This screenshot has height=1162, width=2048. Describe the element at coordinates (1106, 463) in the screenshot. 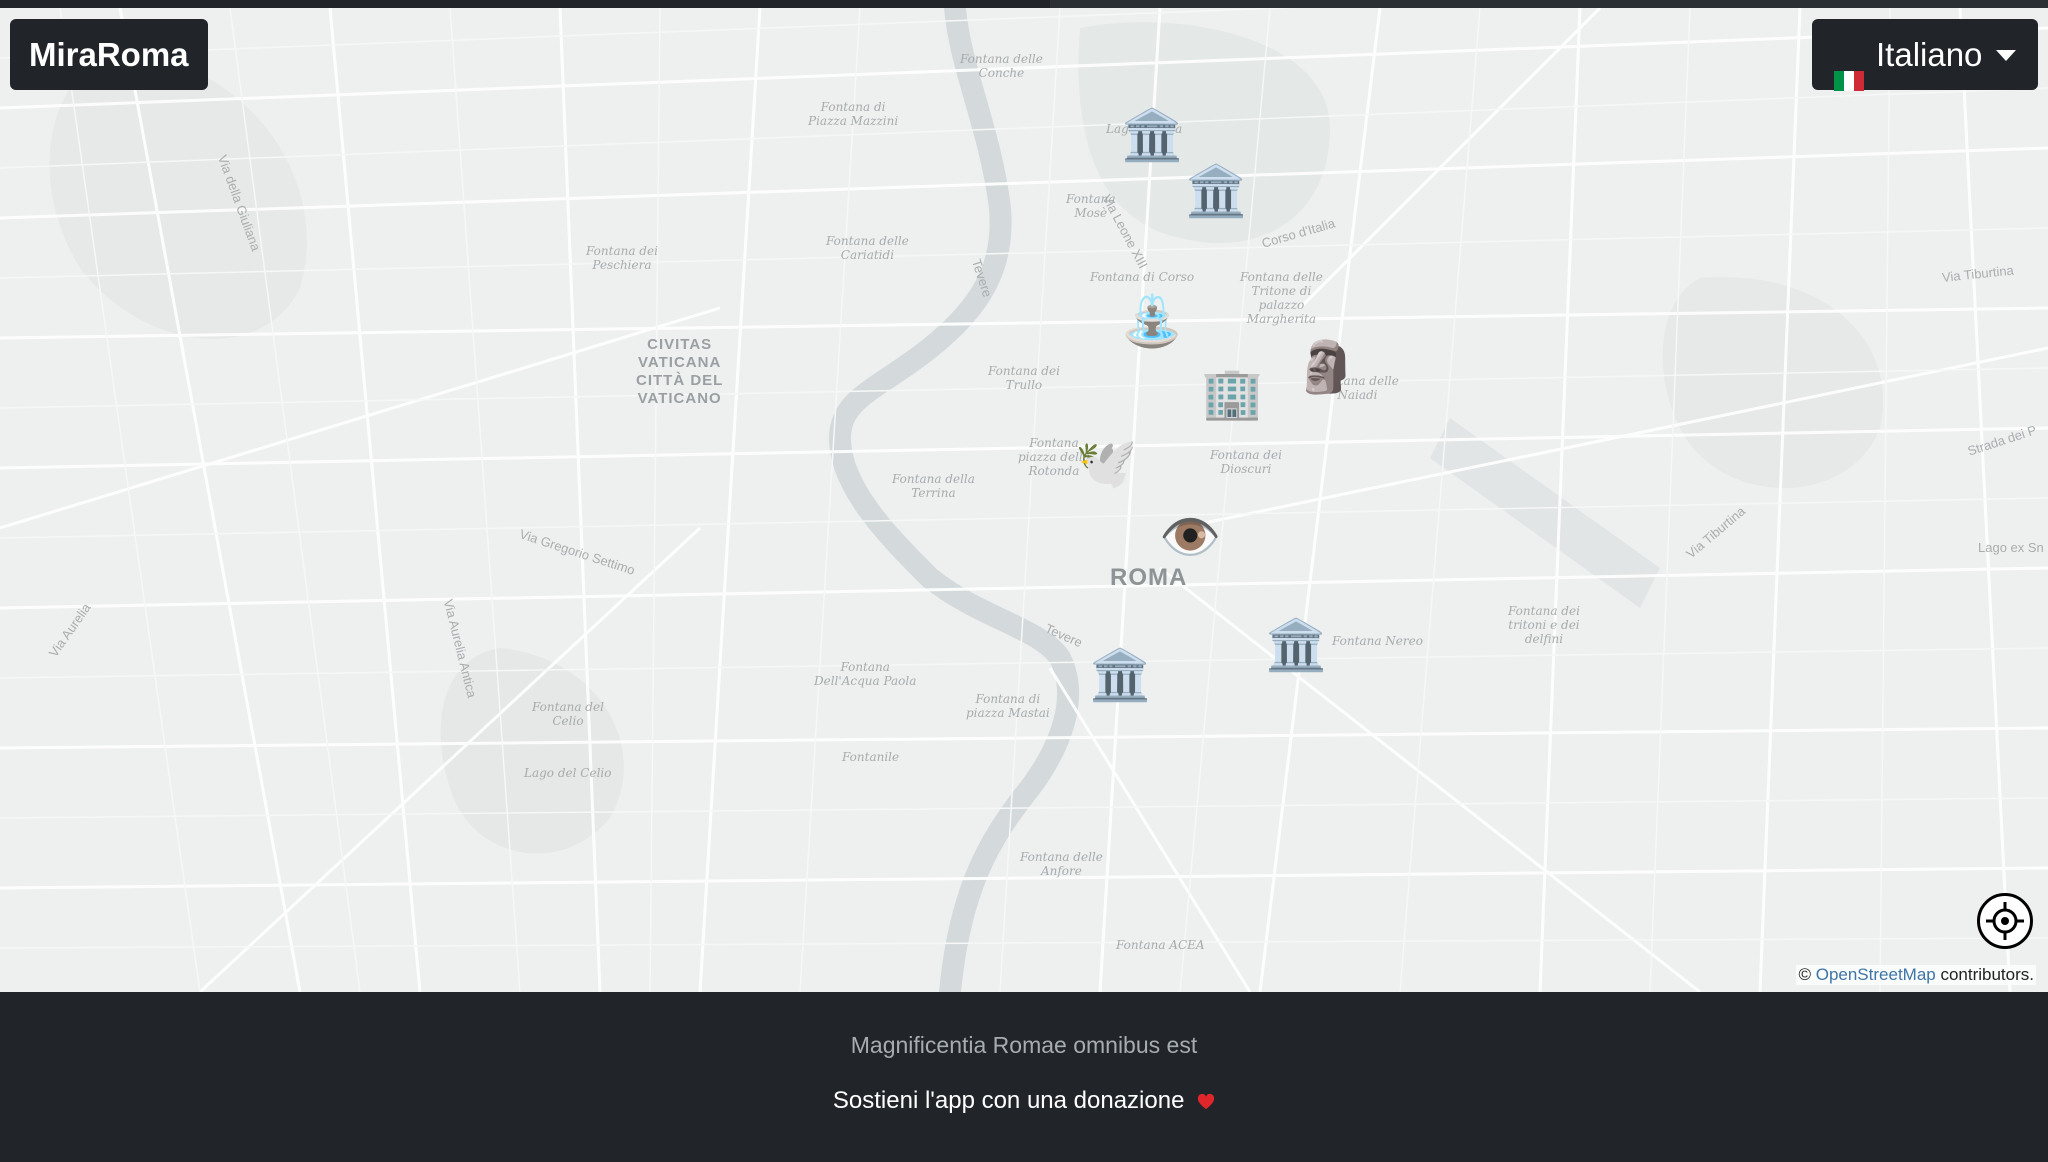

I see `dove-marker-icon: 🕊️` at that location.